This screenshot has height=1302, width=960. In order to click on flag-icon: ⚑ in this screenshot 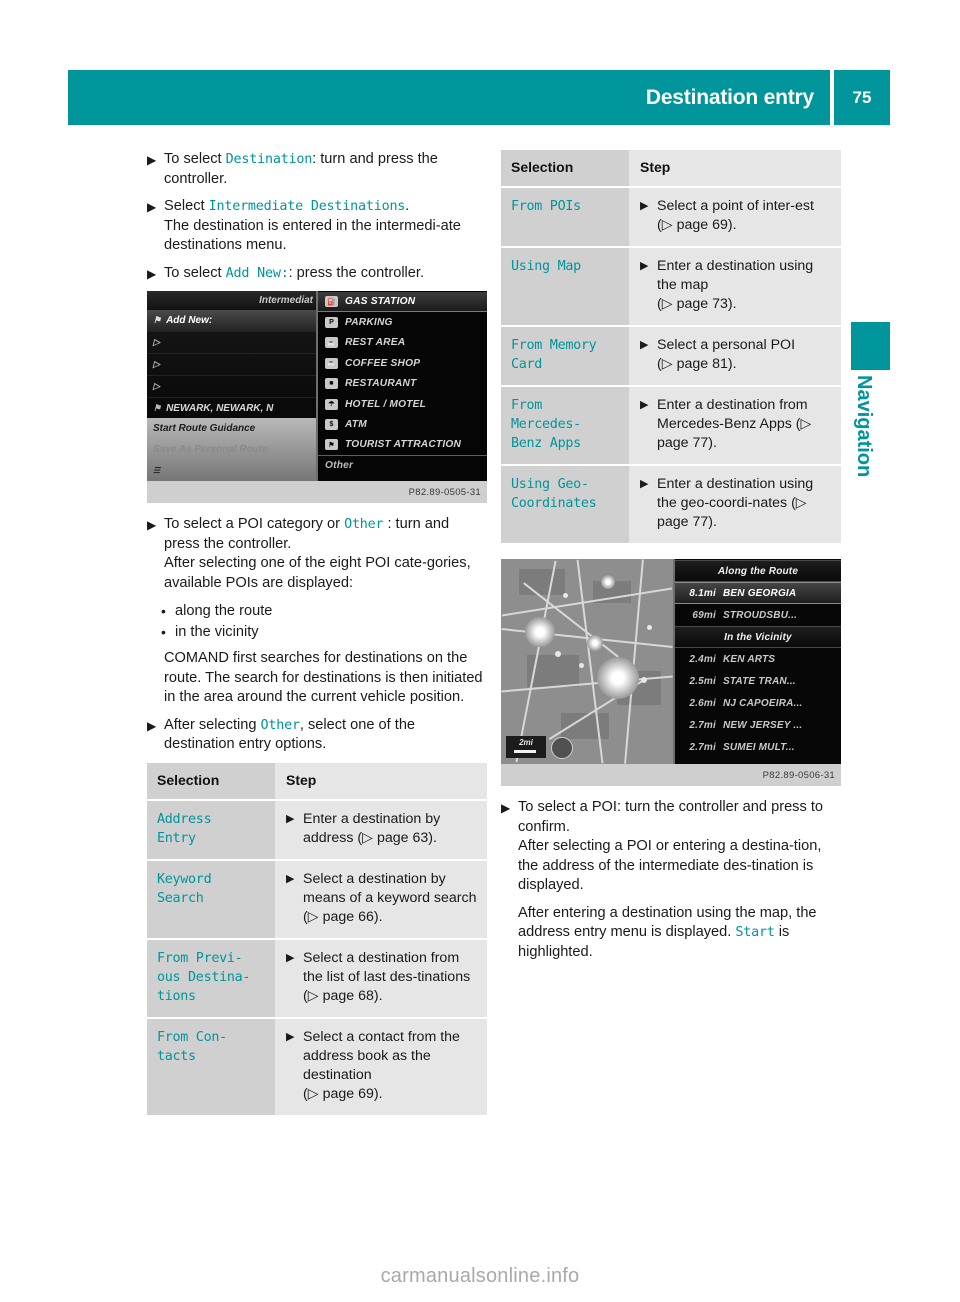, I will do `click(157, 408)`.